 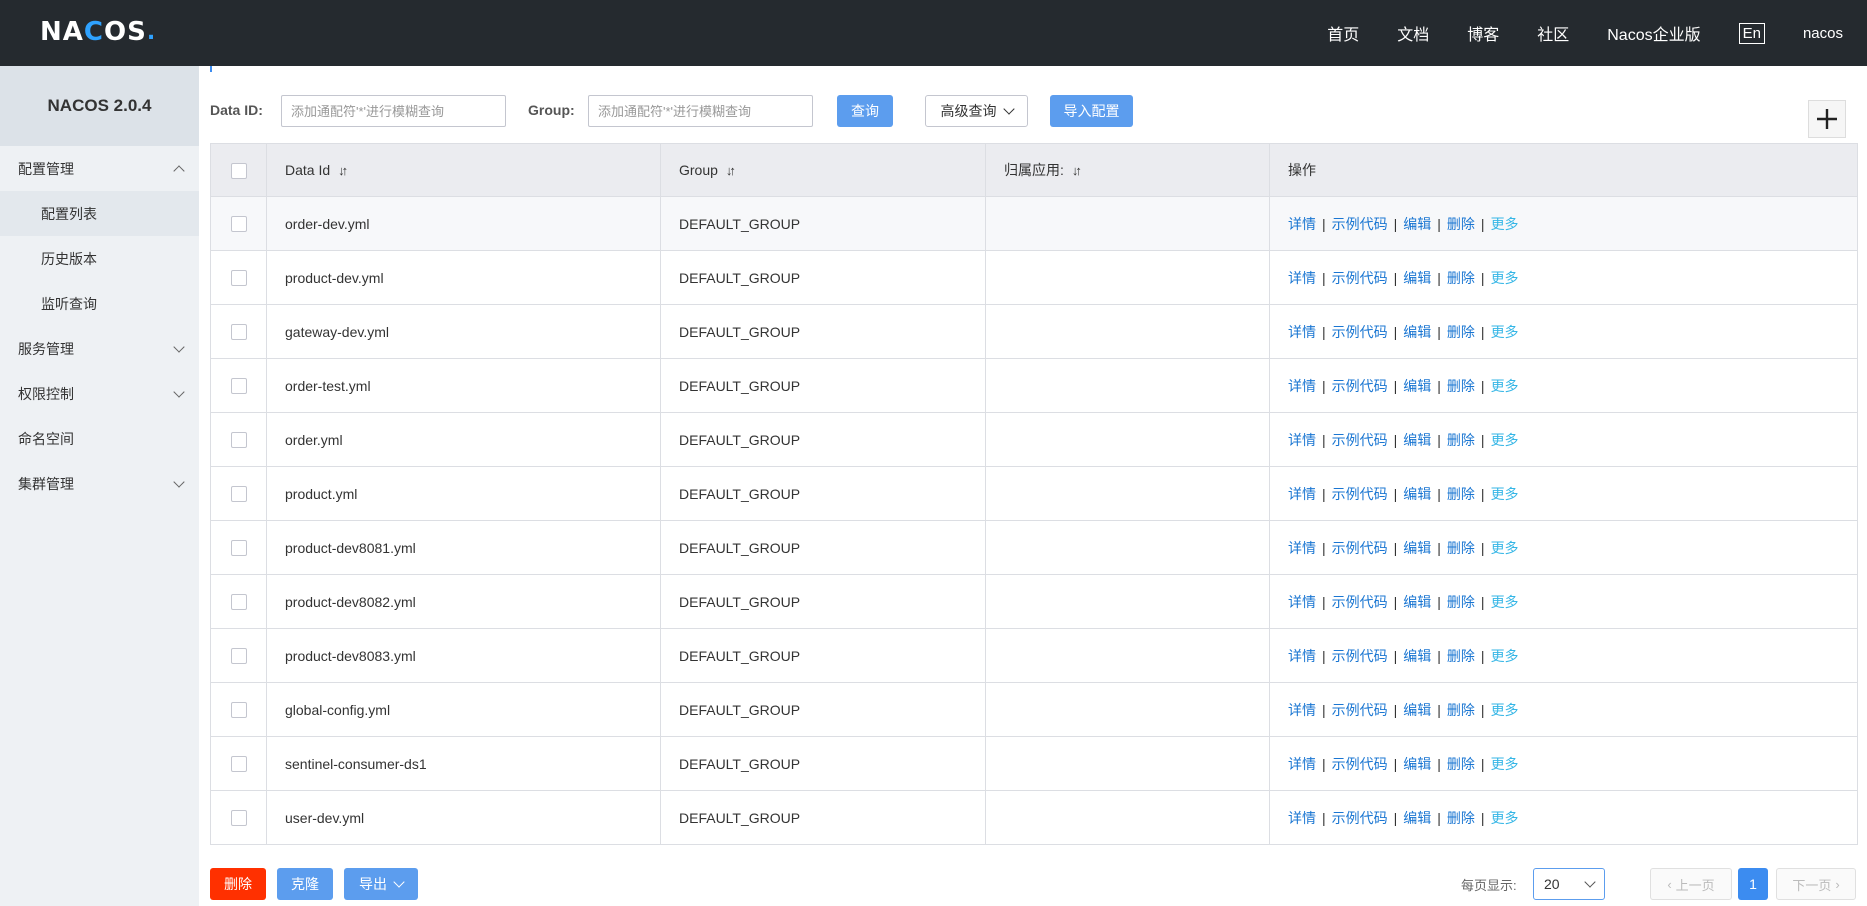 What do you see at coordinates (99, 348) in the screenshot?
I see `sidebar-group-service: 服务管理` at bounding box center [99, 348].